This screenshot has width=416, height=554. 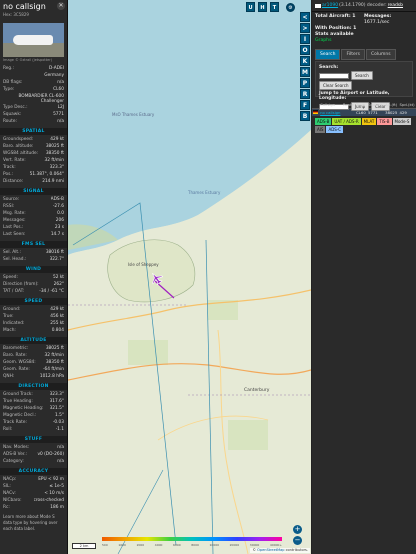 What do you see at coordinates (33, 471) in the screenshot?
I see `section-header-accuracy: ACCURACY` at bounding box center [33, 471].